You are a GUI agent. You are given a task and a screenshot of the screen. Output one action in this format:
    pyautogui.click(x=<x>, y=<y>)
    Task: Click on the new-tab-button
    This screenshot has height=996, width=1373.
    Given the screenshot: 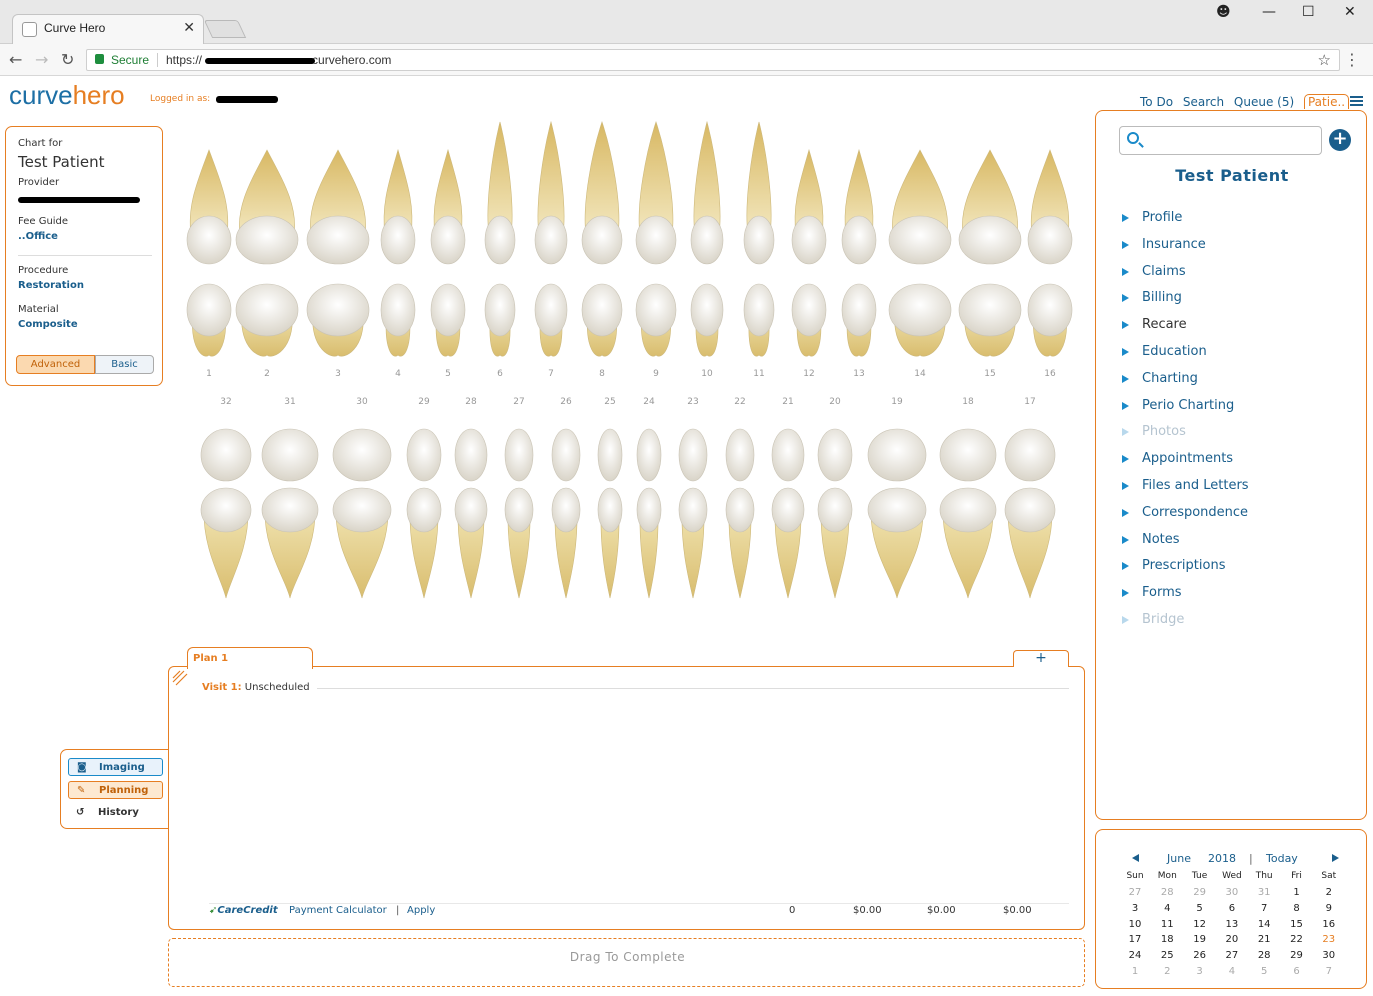 What is the action you would take?
    pyautogui.click(x=225, y=29)
    